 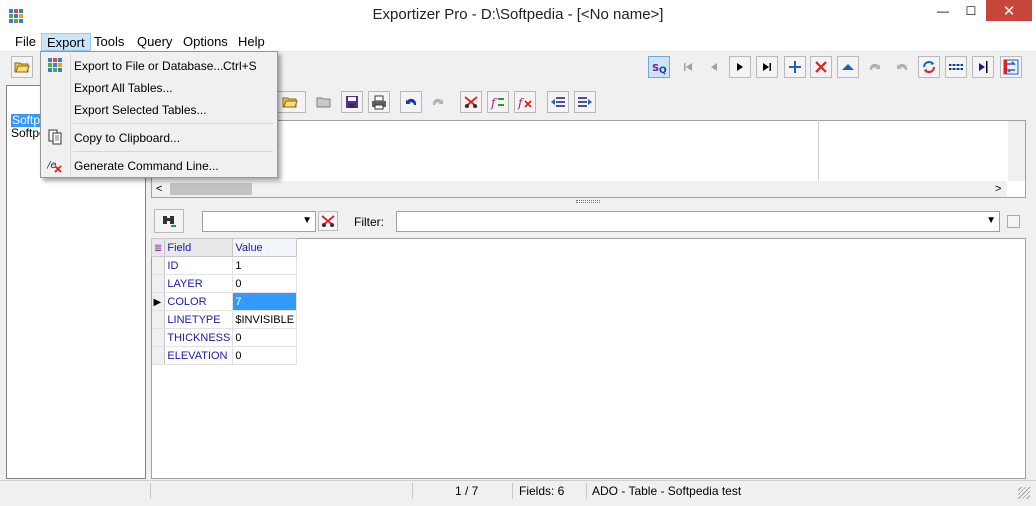 I want to click on menu-help: Help, so click(x=251, y=42).